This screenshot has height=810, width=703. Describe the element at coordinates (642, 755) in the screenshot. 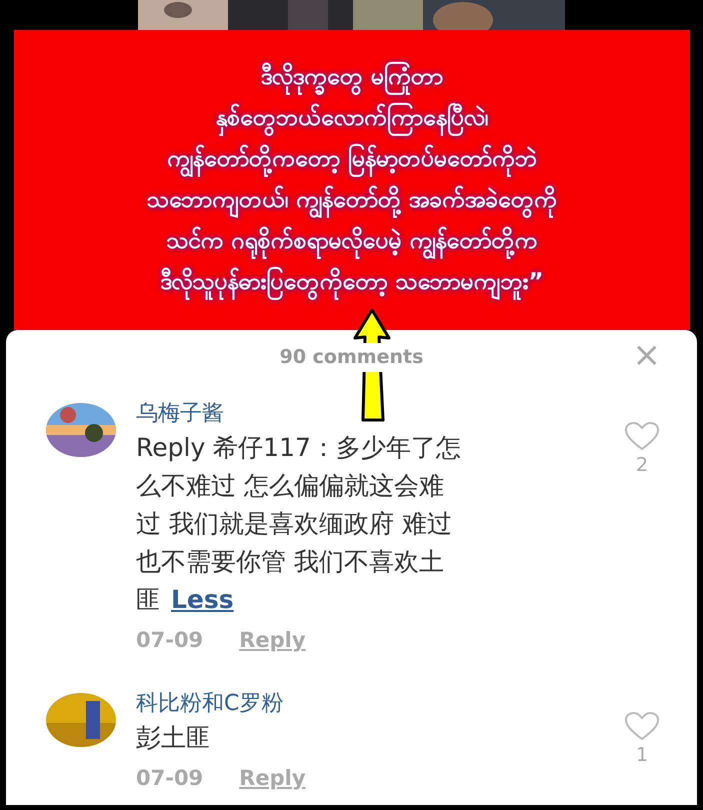

I see `like-count: 1` at that location.